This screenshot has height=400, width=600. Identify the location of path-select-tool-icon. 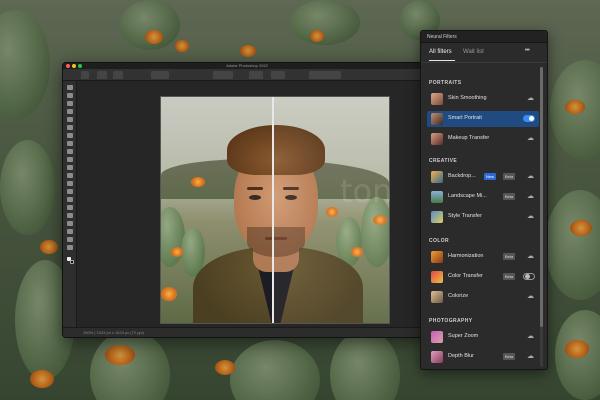
(70, 223).